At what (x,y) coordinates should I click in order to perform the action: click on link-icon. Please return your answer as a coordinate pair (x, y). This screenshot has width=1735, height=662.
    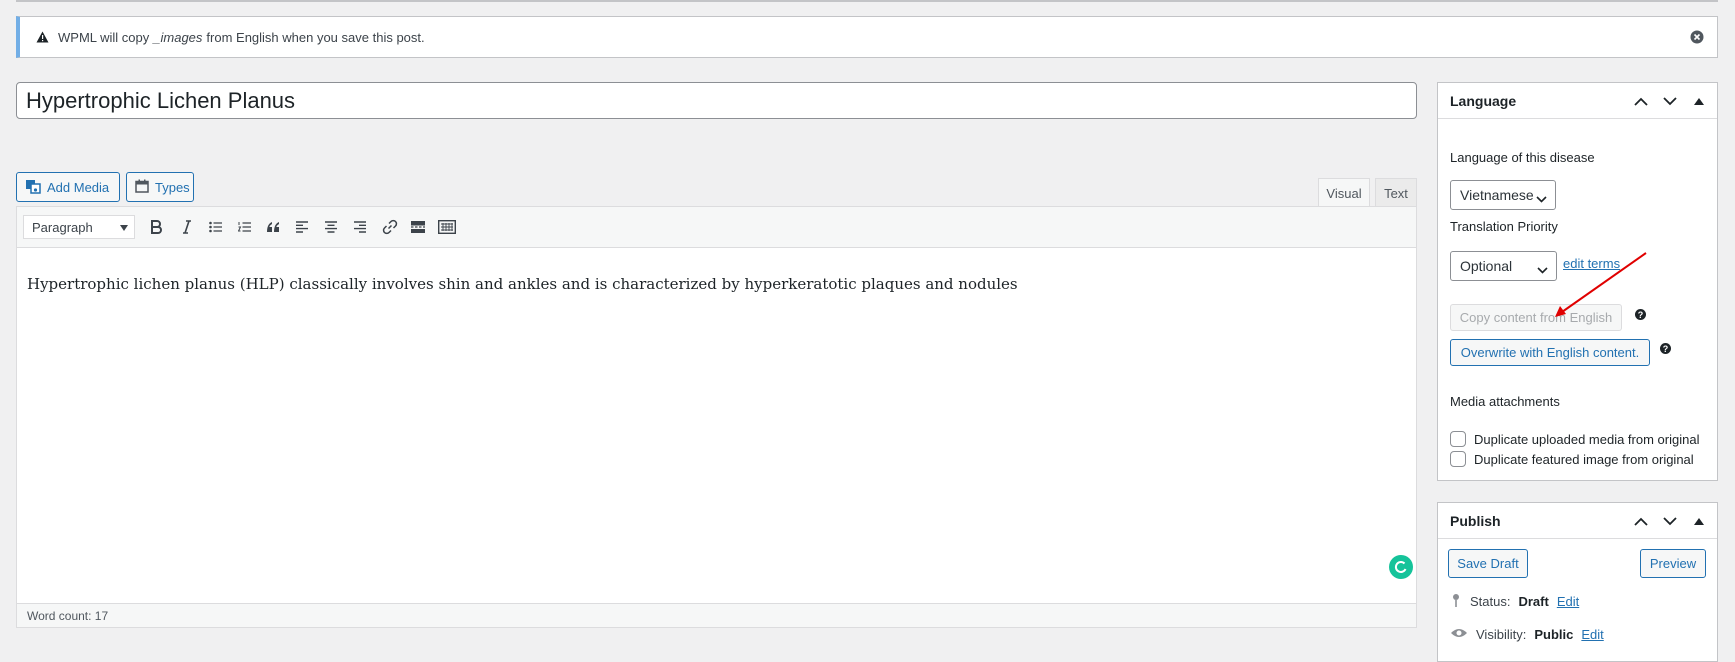
    Looking at the image, I should click on (390, 227).